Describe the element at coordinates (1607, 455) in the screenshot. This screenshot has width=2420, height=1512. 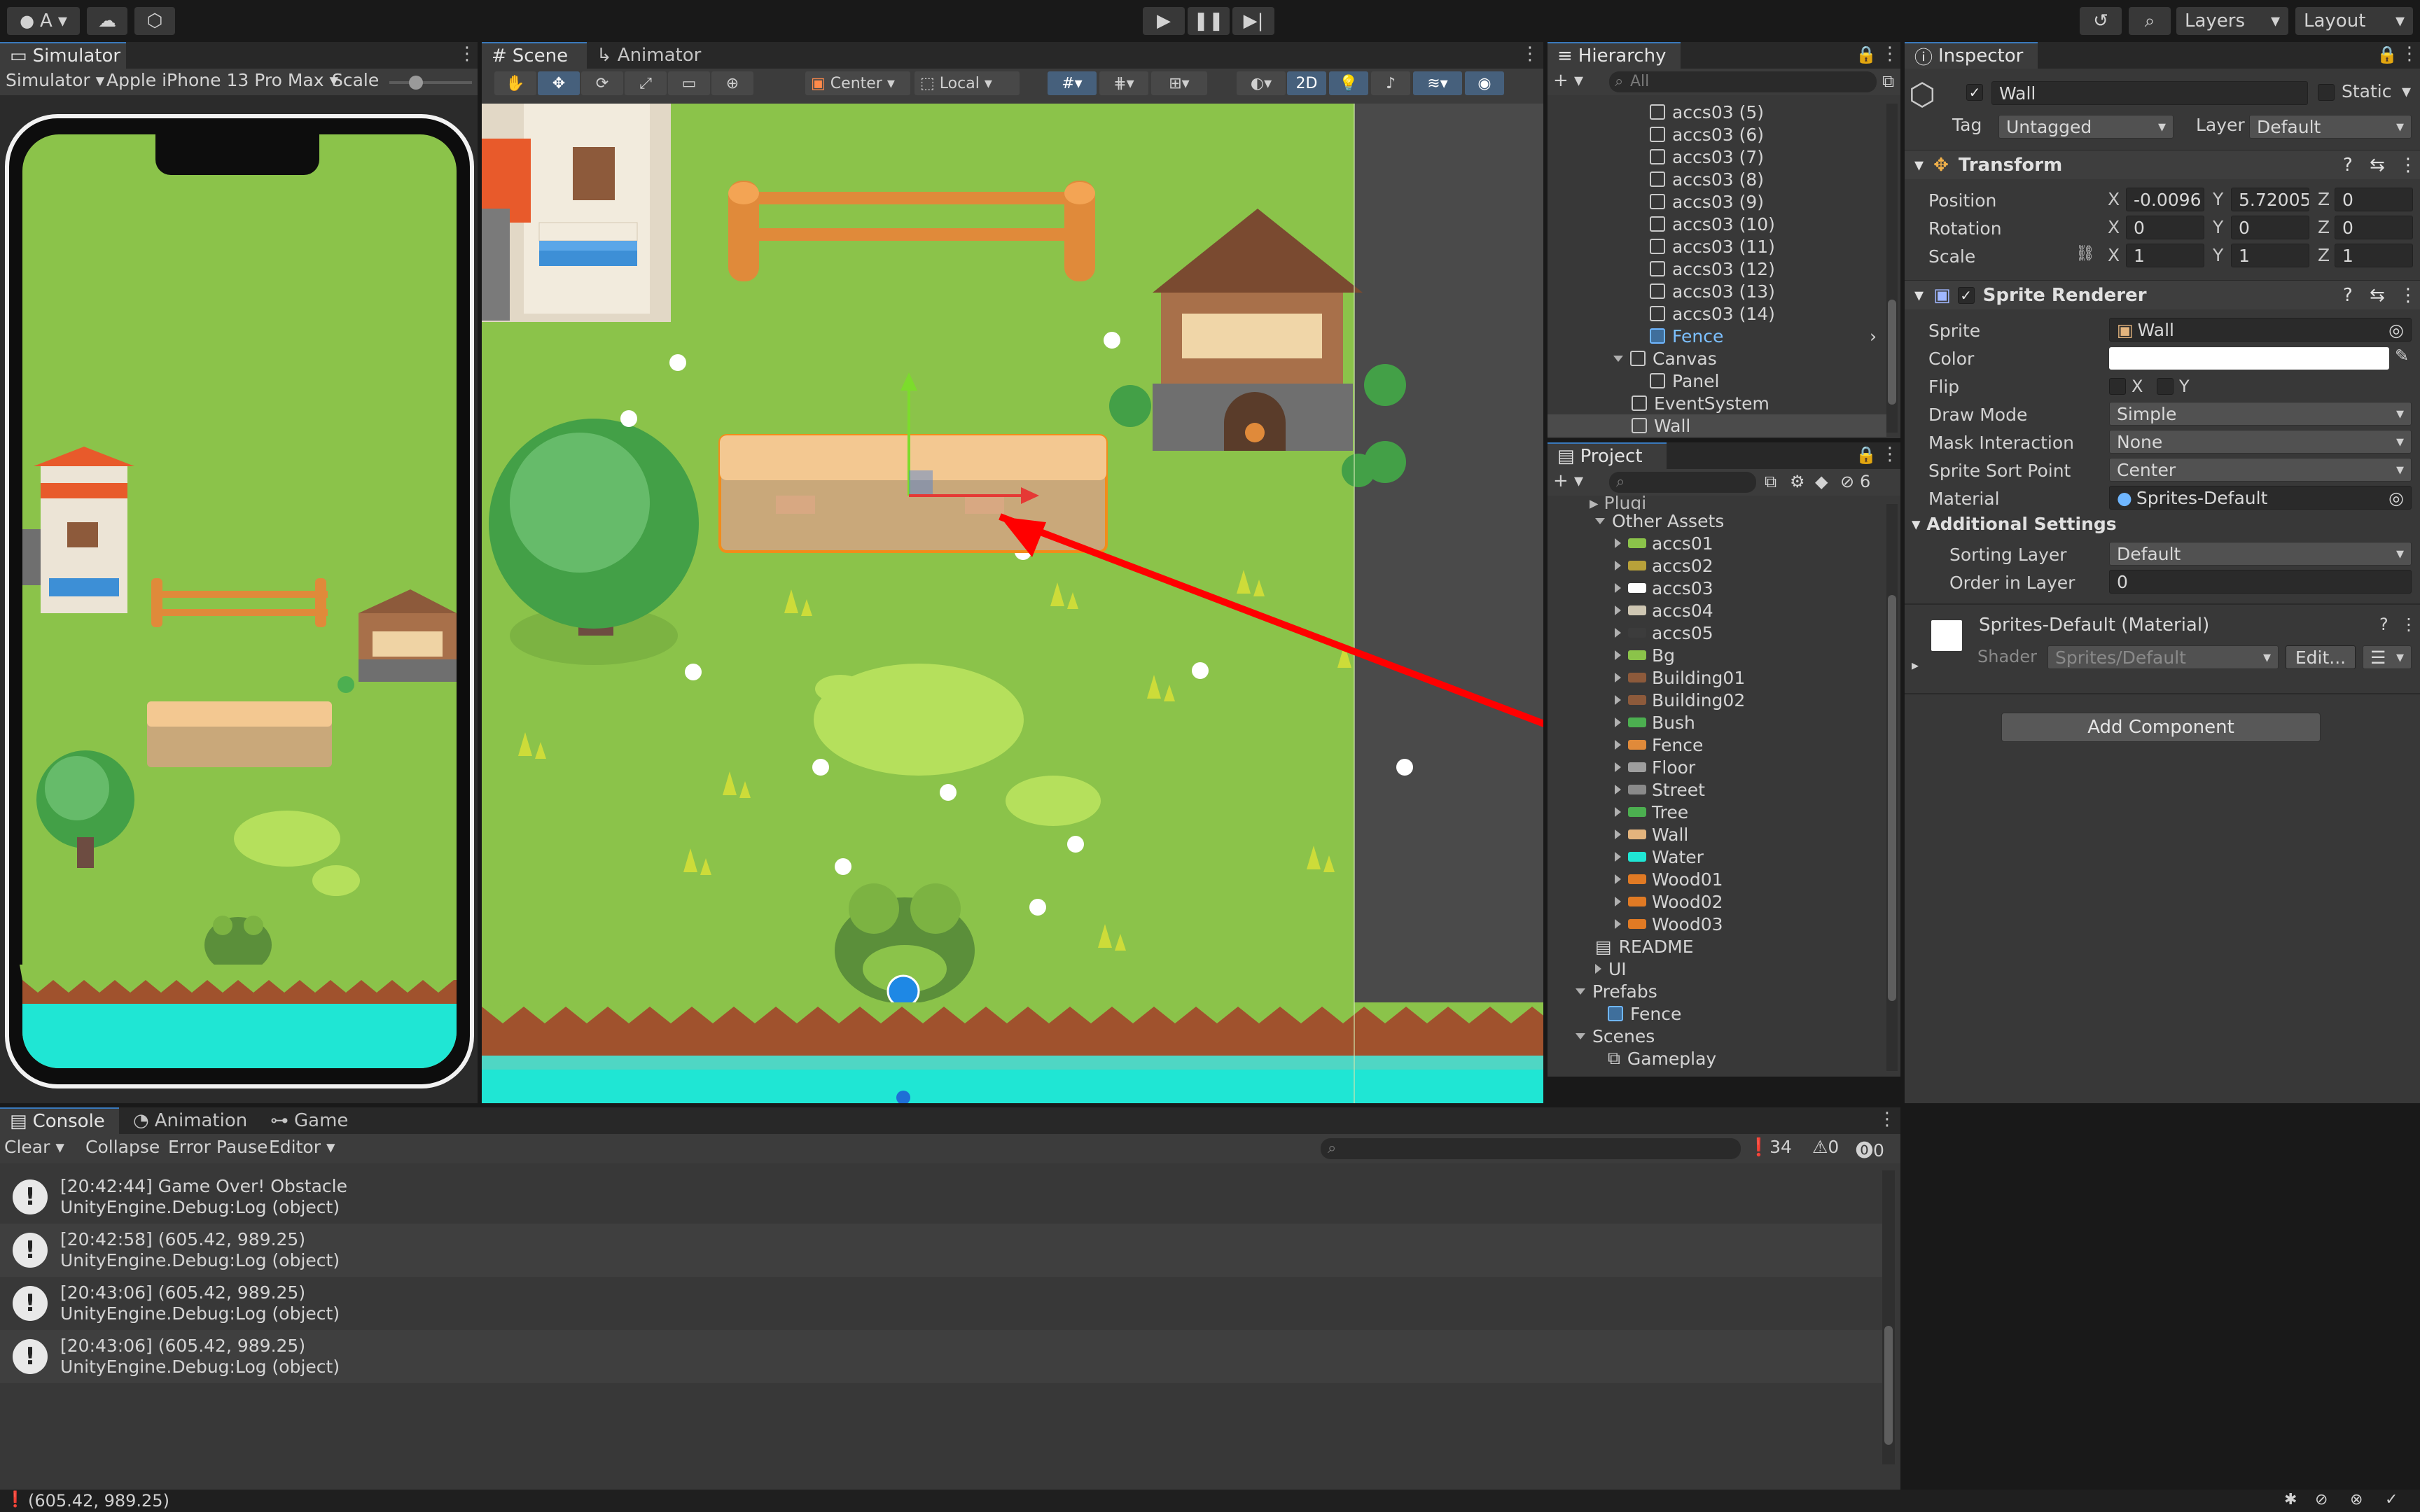
I see `tab-project: ▤ Project` at that location.